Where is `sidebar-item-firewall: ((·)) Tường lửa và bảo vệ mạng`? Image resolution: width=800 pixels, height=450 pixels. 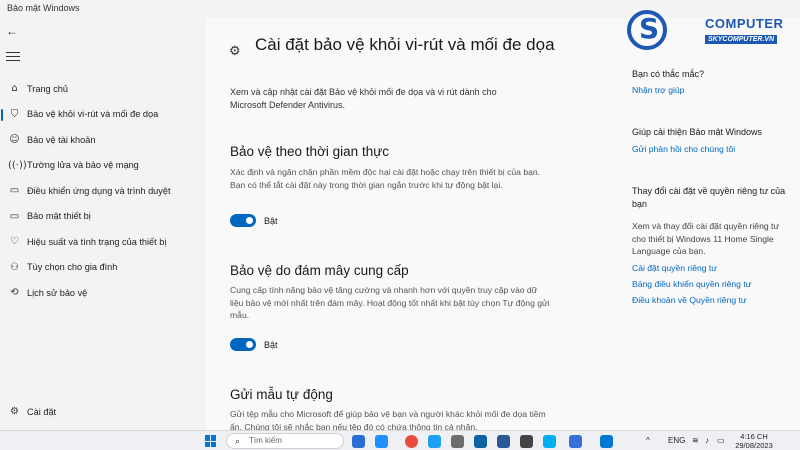 sidebar-item-firewall: ((·)) Tường lửa và bảo vệ mạng is located at coordinates (102, 166).